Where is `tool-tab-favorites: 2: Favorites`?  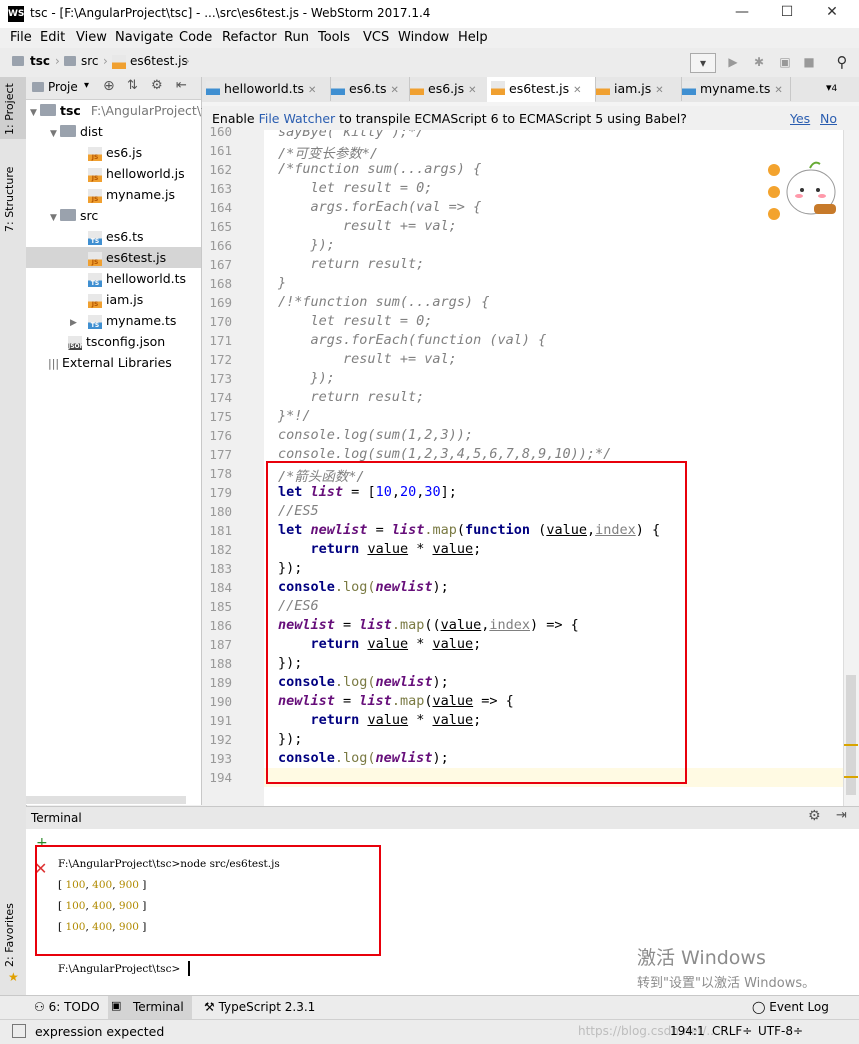 tool-tab-favorites: 2: Favorites is located at coordinates (9, 935).